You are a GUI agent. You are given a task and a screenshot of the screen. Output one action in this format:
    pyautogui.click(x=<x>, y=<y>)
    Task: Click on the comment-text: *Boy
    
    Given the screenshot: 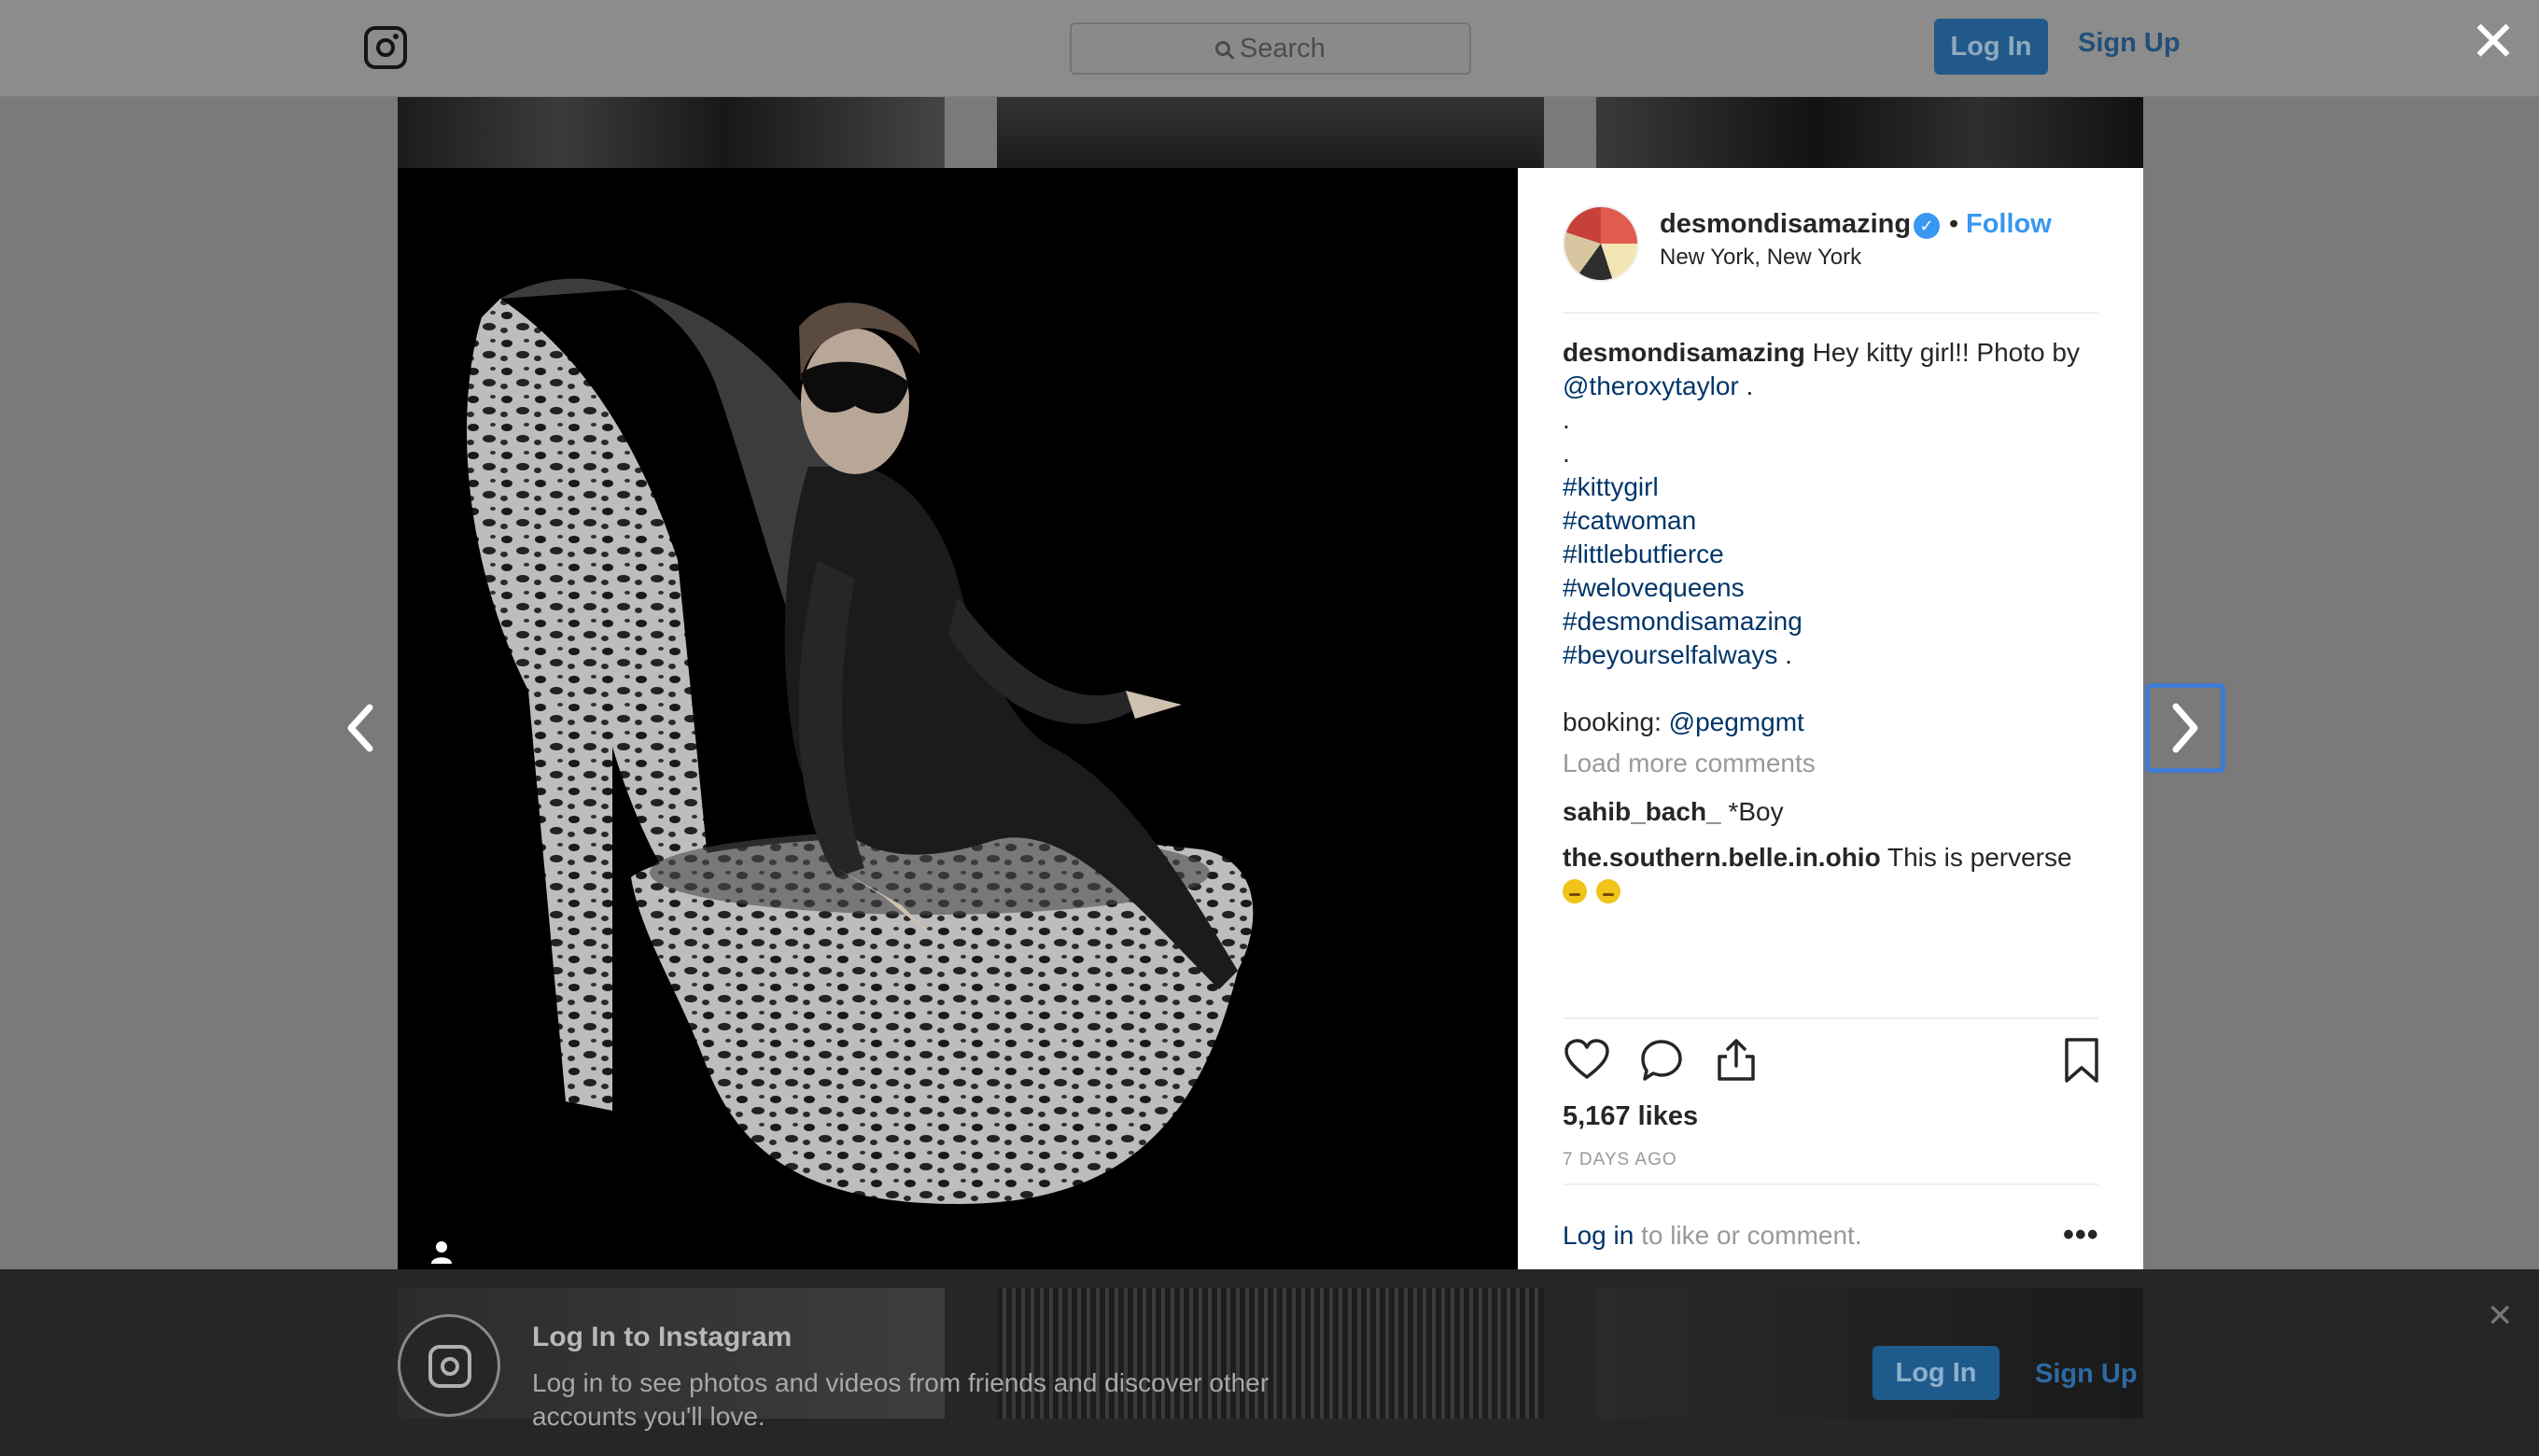 What is the action you would take?
    pyautogui.click(x=1756, y=811)
    